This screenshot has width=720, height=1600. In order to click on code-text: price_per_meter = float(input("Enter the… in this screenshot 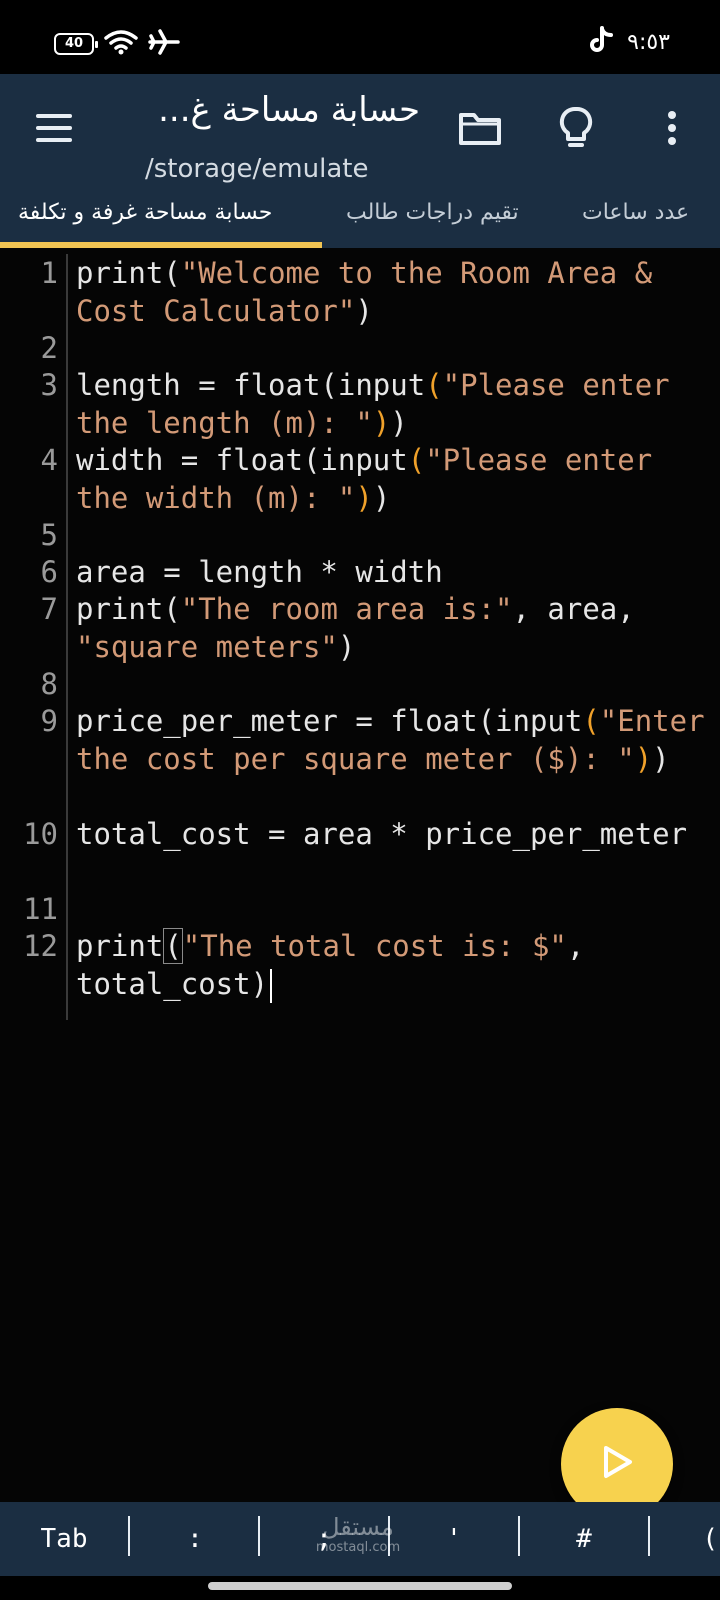, I will do `click(396, 740)`.